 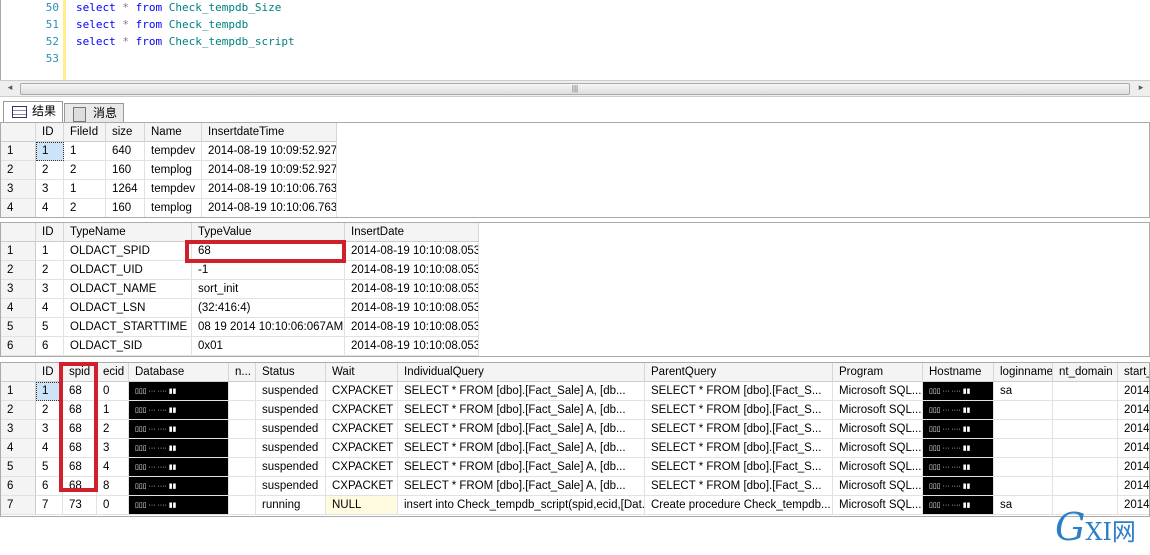 What do you see at coordinates (173, 132) in the screenshot?
I see `column-header: Name` at bounding box center [173, 132].